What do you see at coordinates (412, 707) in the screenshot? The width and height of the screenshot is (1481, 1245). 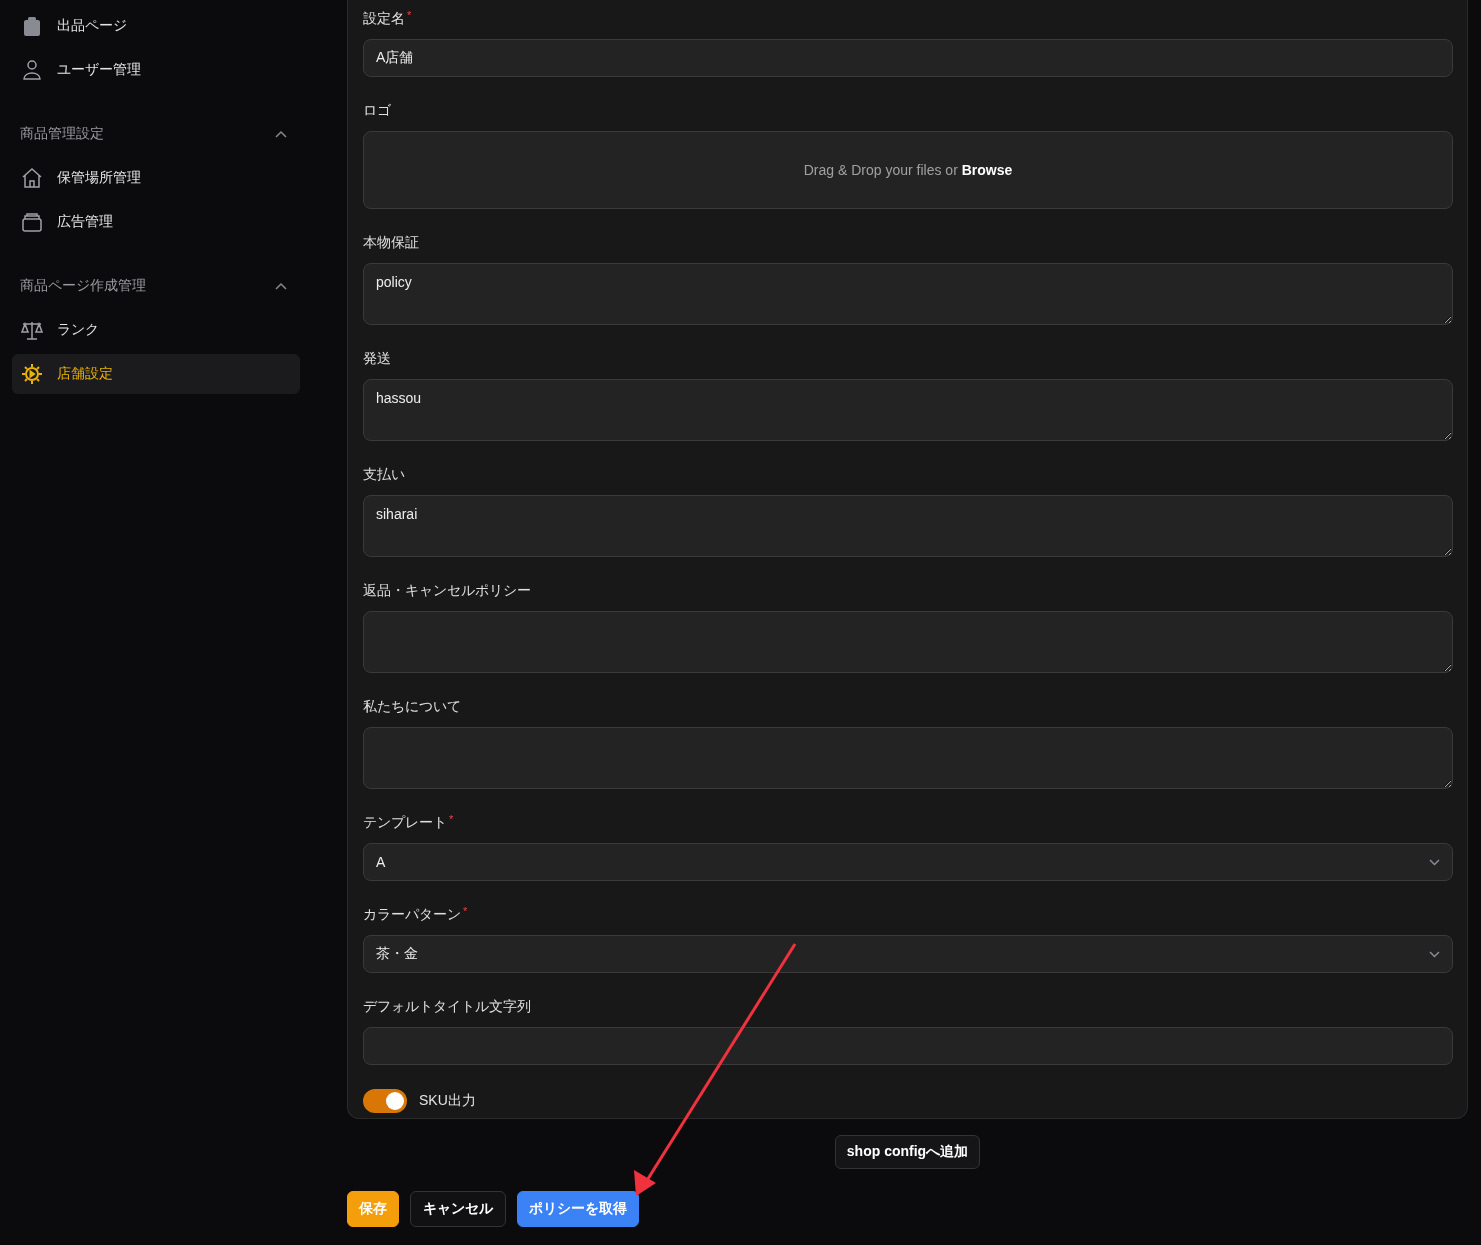 I see `field-label: 私たちについて` at bounding box center [412, 707].